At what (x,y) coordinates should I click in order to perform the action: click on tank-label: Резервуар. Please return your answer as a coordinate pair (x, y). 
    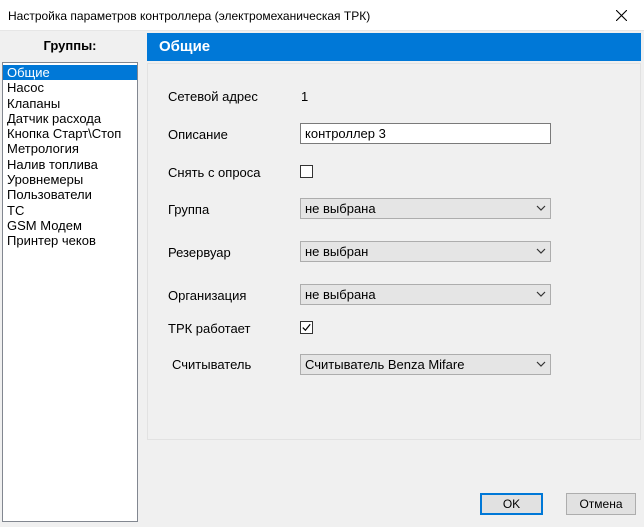
    Looking at the image, I should click on (199, 252).